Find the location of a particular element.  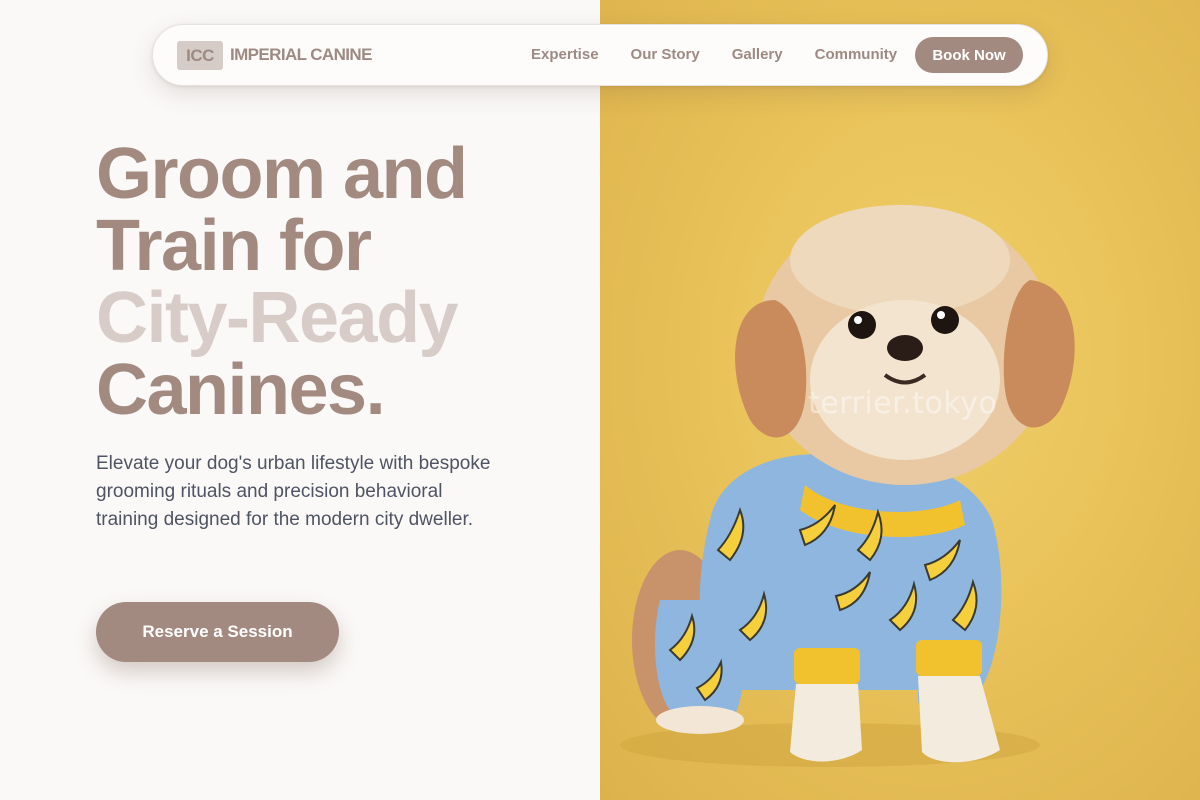

nav-link-gallery: Gallery is located at coordinates (757, 54).